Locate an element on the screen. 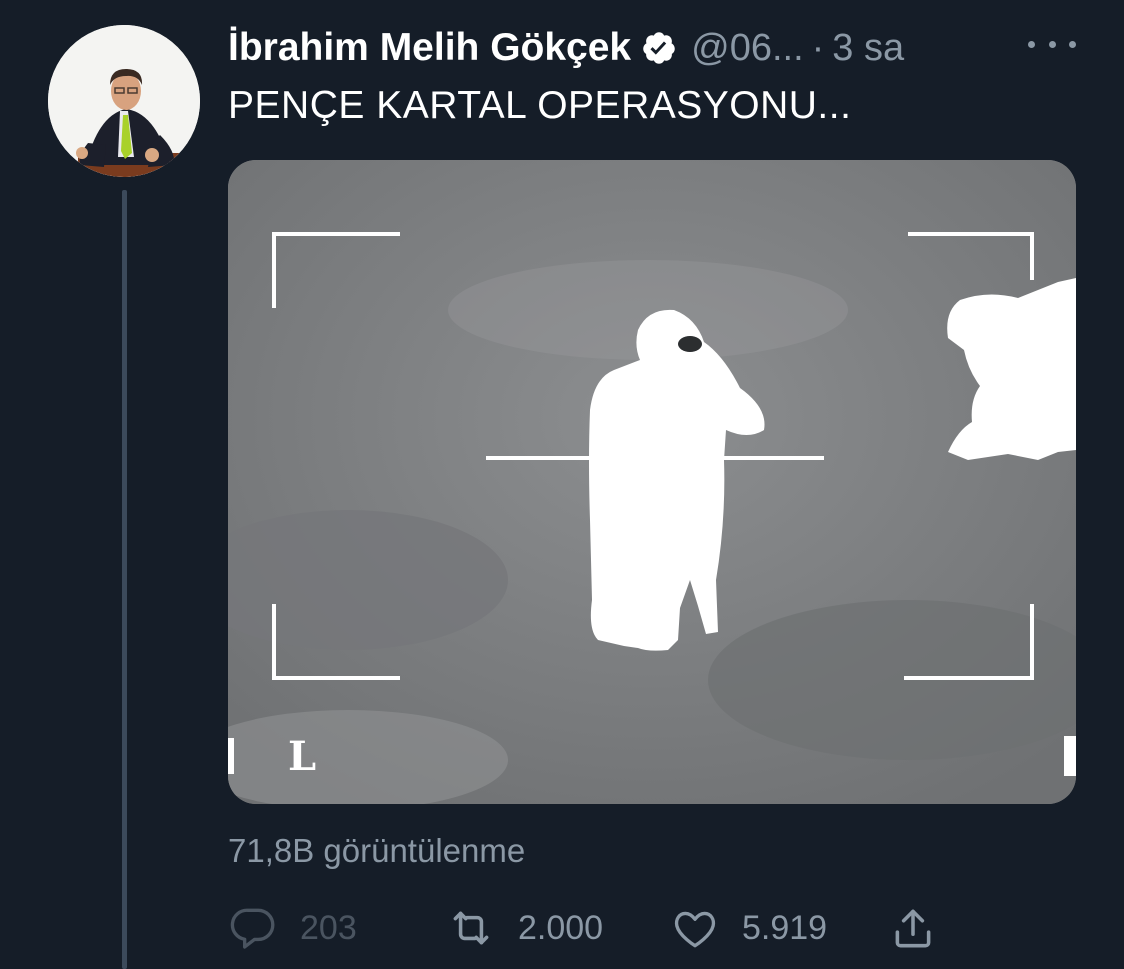 This screenshot has height=969, width=1124. action-bar: 203 2.000 5.919 is located at coordinates (562, 928).